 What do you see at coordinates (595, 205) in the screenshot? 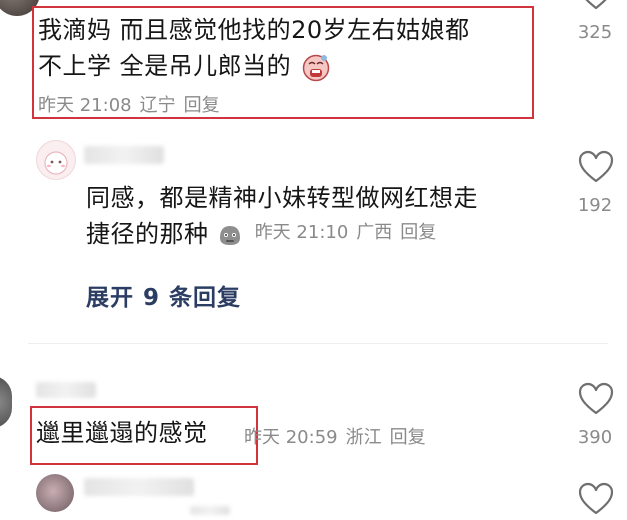
I see `like-count: 192` at bounding box center [595, 205].